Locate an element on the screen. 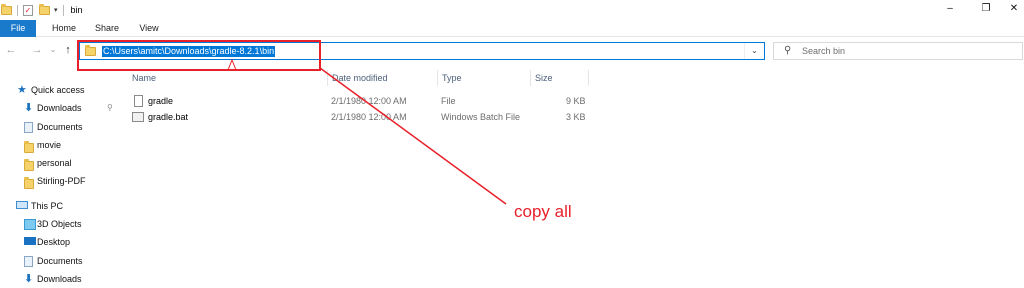  window-title: bin is located at coordinates (76, 10).